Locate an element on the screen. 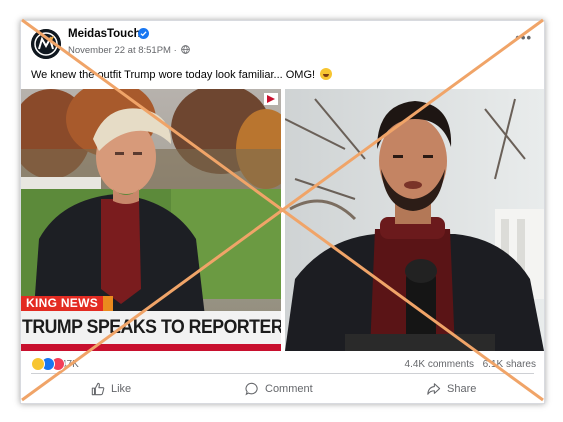  post-meta: November 22 at 8:51PM · is located at coordinates (129, 50).